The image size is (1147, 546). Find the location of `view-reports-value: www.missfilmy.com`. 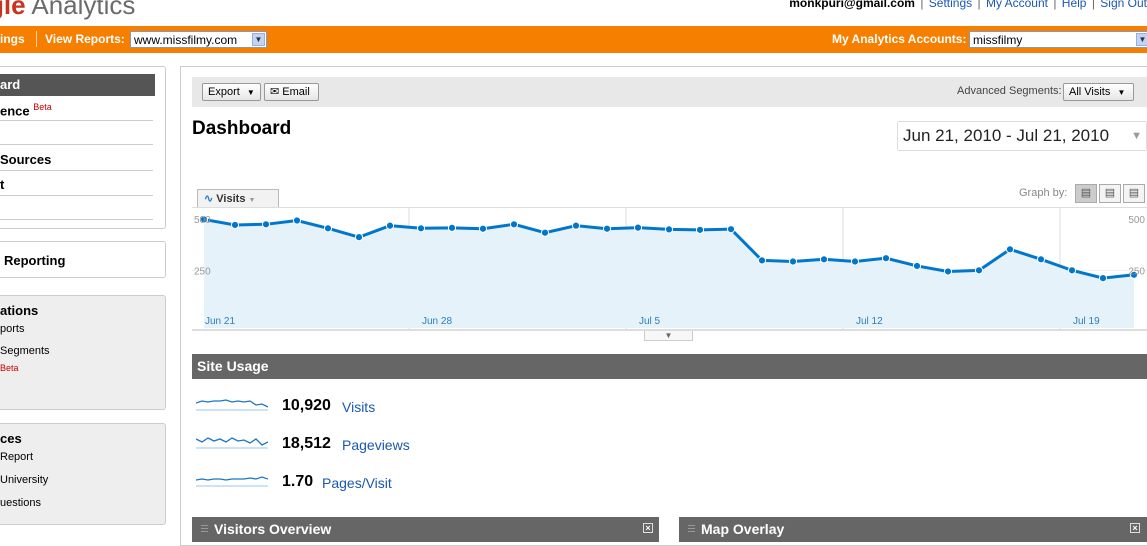

view-reports-value: www.missfilmy.com is located at coordinates (186, 40).